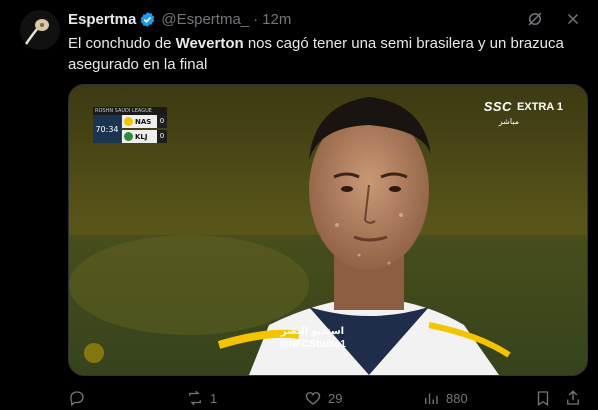  What do you see at coordinates (40, 30) in the screenshot?
I see `avatar` at bounding box center [40, 30].